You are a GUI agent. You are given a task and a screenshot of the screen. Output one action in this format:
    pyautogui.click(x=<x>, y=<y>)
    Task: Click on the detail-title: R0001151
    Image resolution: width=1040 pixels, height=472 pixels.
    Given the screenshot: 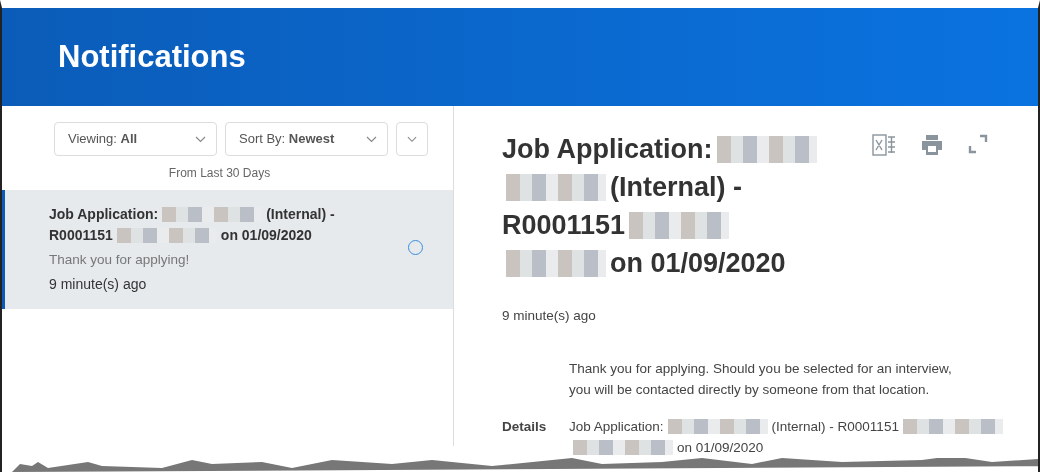 What is the action you would take?
    pyautogui.click(x=564, y=225)
    